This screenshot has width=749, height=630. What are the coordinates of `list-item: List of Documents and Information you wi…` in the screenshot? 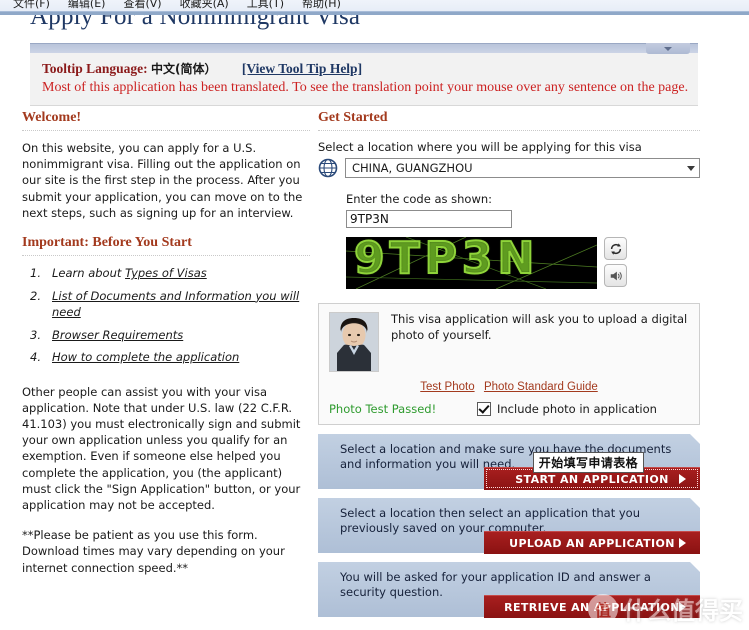 It's located at (170, 304).